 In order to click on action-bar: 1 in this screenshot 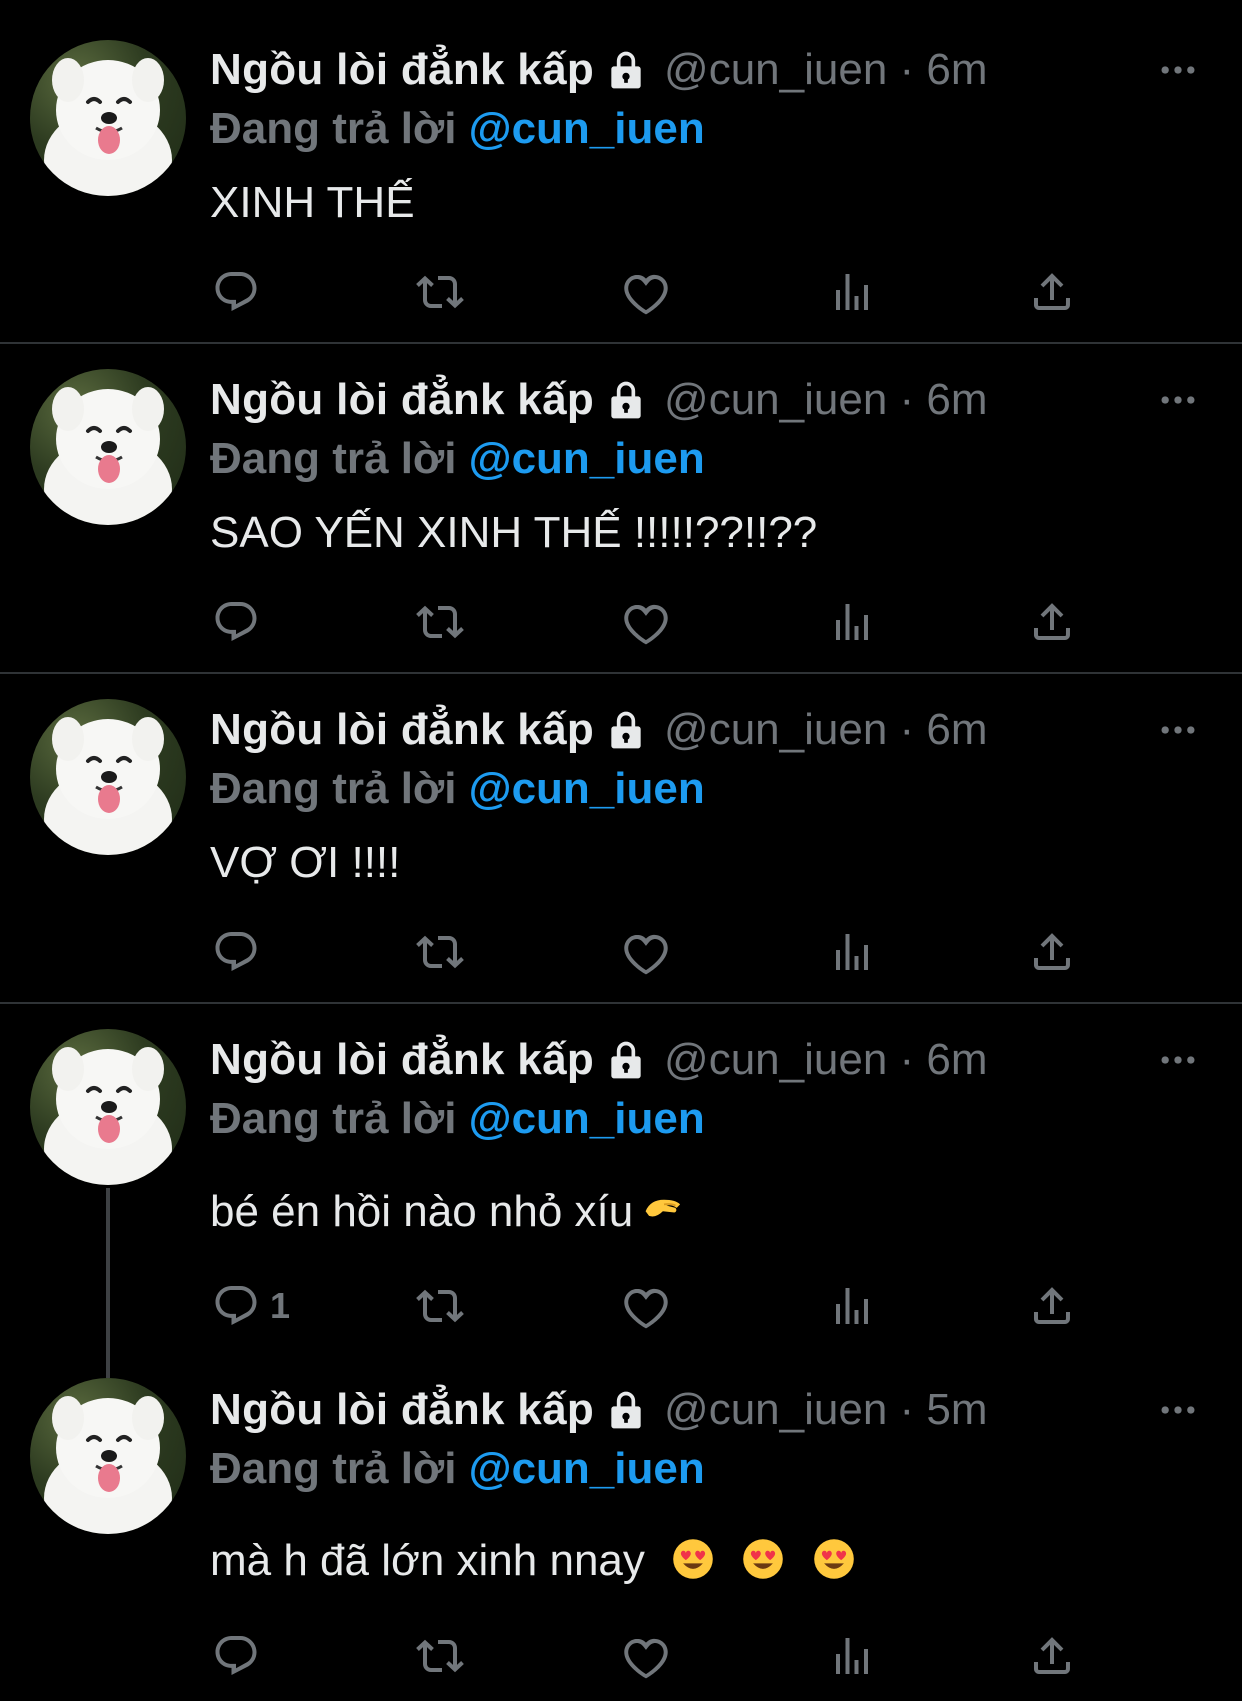, I will do `click(650, 1307)`.